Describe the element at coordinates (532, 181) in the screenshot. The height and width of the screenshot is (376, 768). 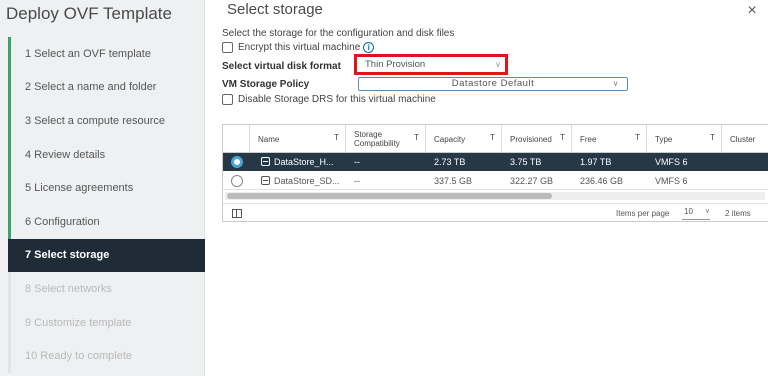
I see `cell-provisioned: 322.27 GB` at that location.